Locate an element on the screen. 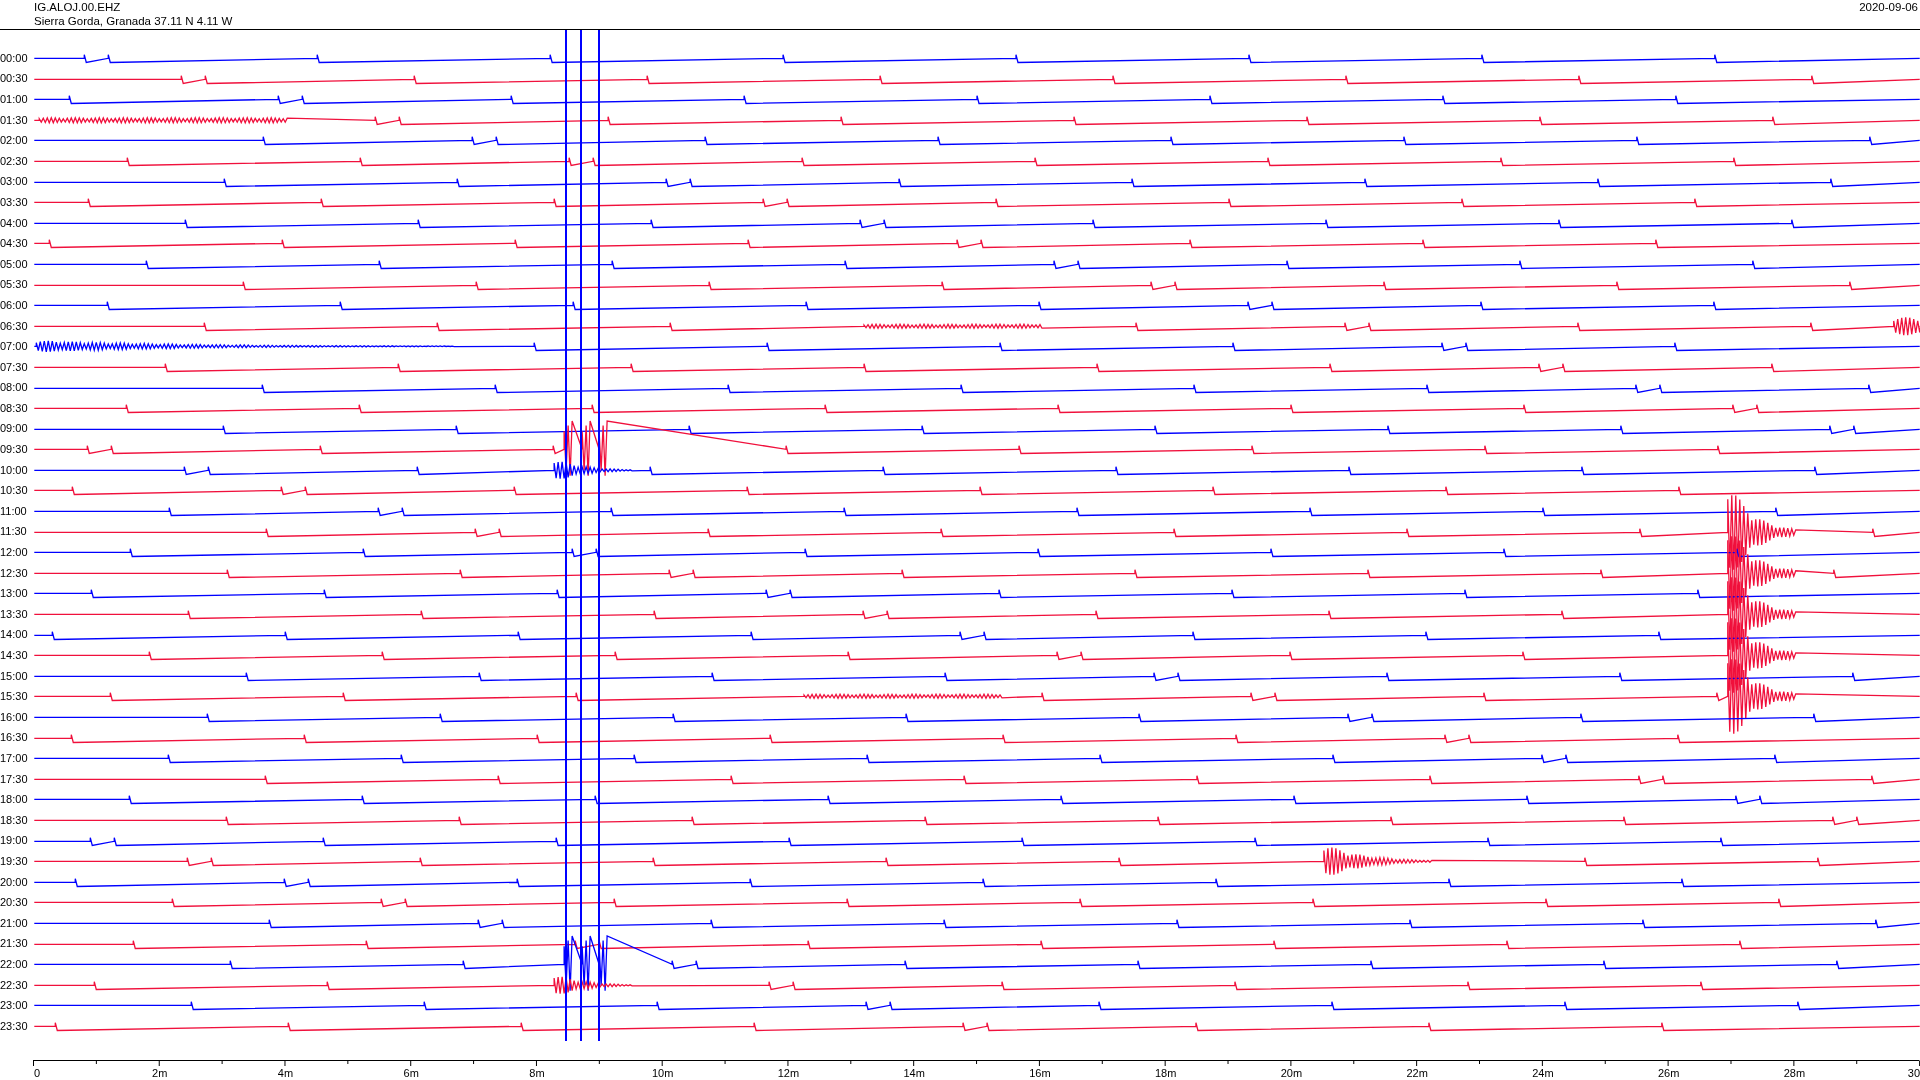  time-label: 14:00 is located at coordinates (14, 635).